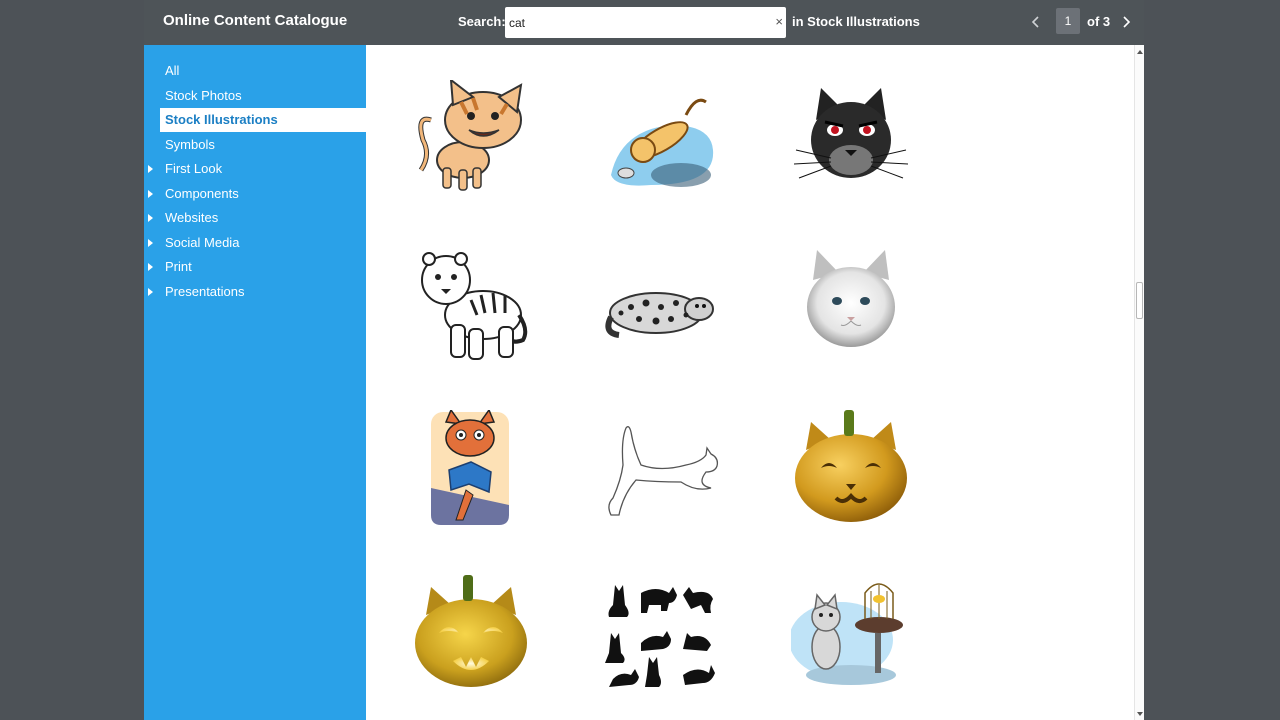  Describe the element at coordinates (1140, 714) in the screenshot. I see `scroll-down-arrow-icon` at that location.